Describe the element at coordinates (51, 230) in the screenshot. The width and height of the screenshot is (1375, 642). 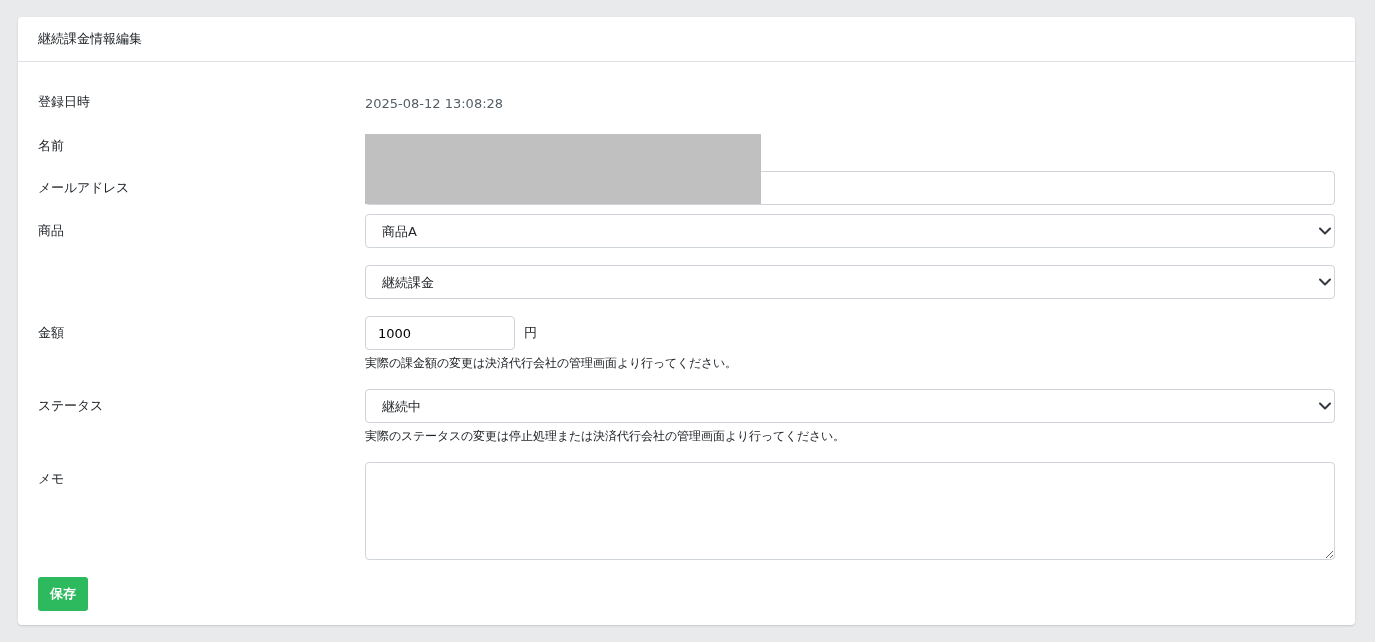
I see `field-label: 商品` at that location.